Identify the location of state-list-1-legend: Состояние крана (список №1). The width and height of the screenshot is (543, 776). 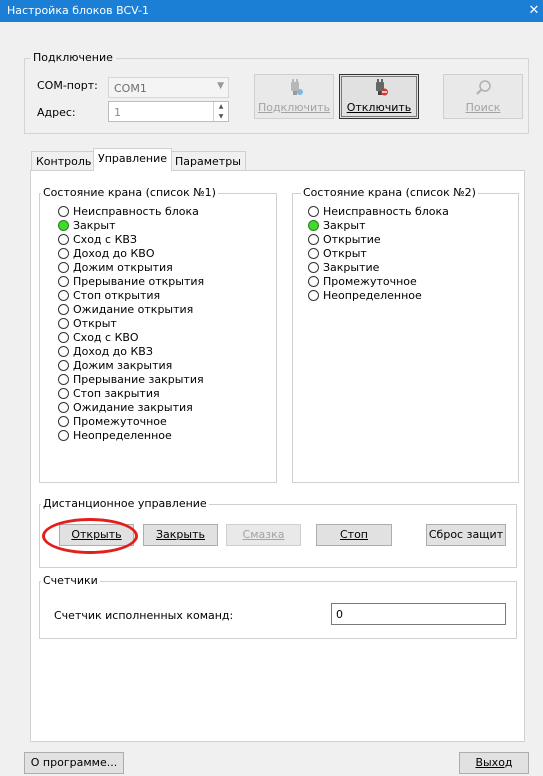
(129, 192).